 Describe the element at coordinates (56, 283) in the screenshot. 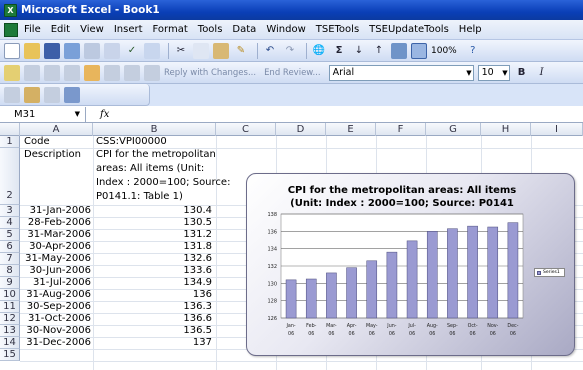

I see `cell-date: 31-Jul-2006` at that location.